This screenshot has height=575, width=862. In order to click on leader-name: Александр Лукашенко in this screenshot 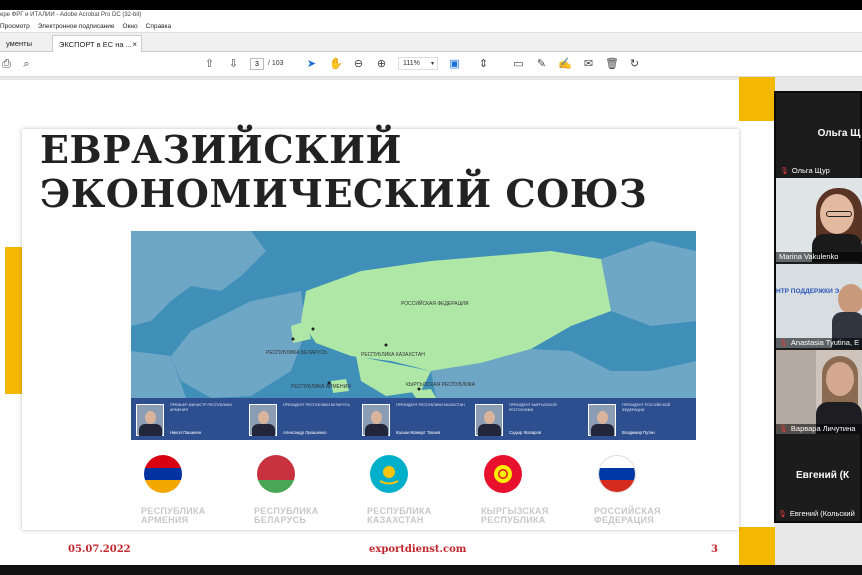, I will do `click(305, 432)`.